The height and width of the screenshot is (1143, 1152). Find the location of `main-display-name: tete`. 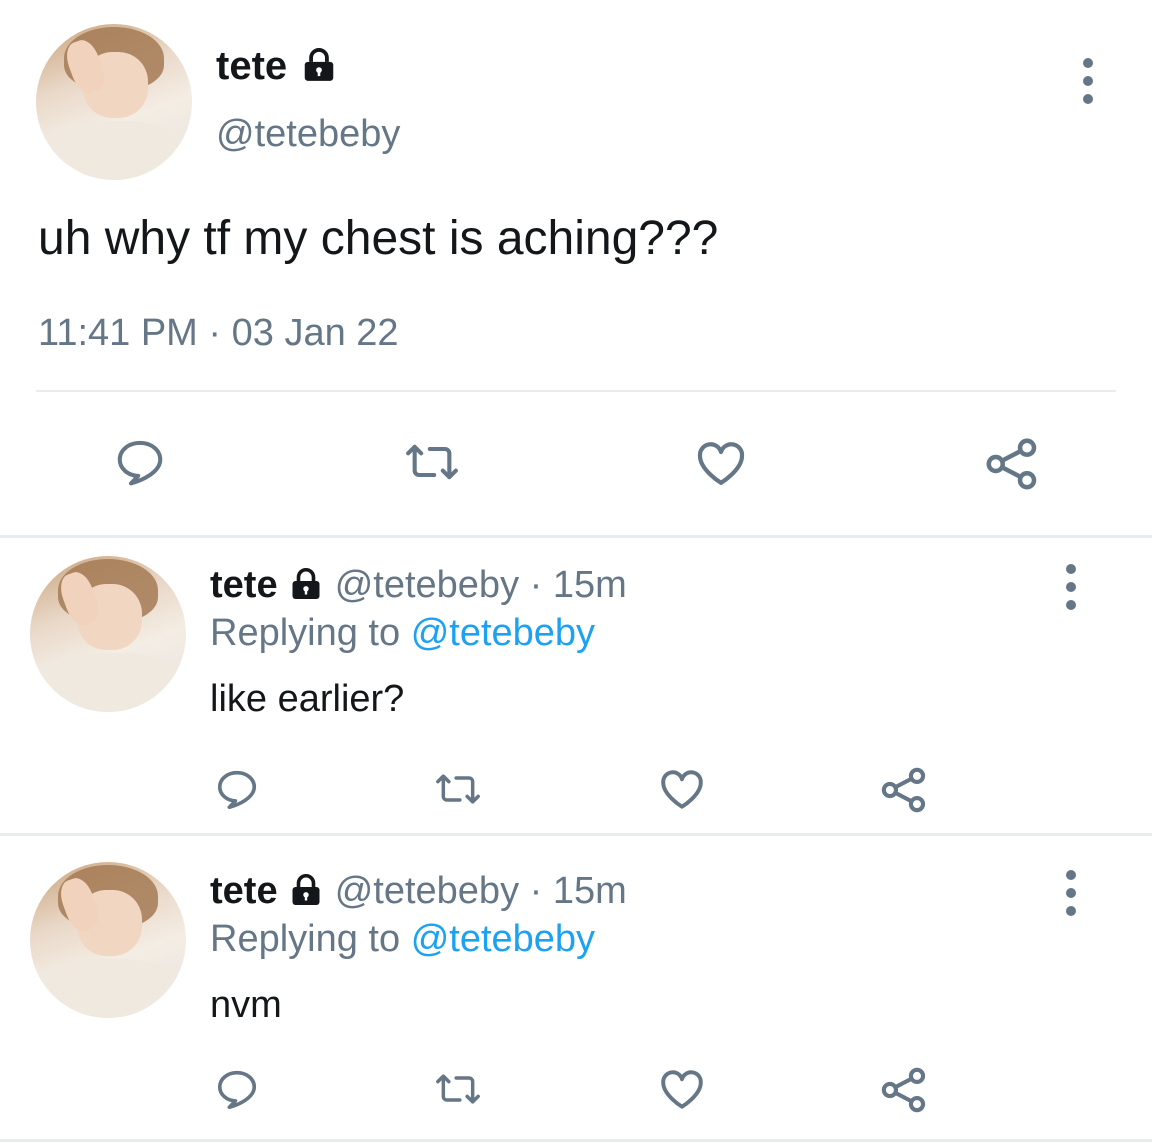

main-display-name: tete is located at coordinates (251, 66).